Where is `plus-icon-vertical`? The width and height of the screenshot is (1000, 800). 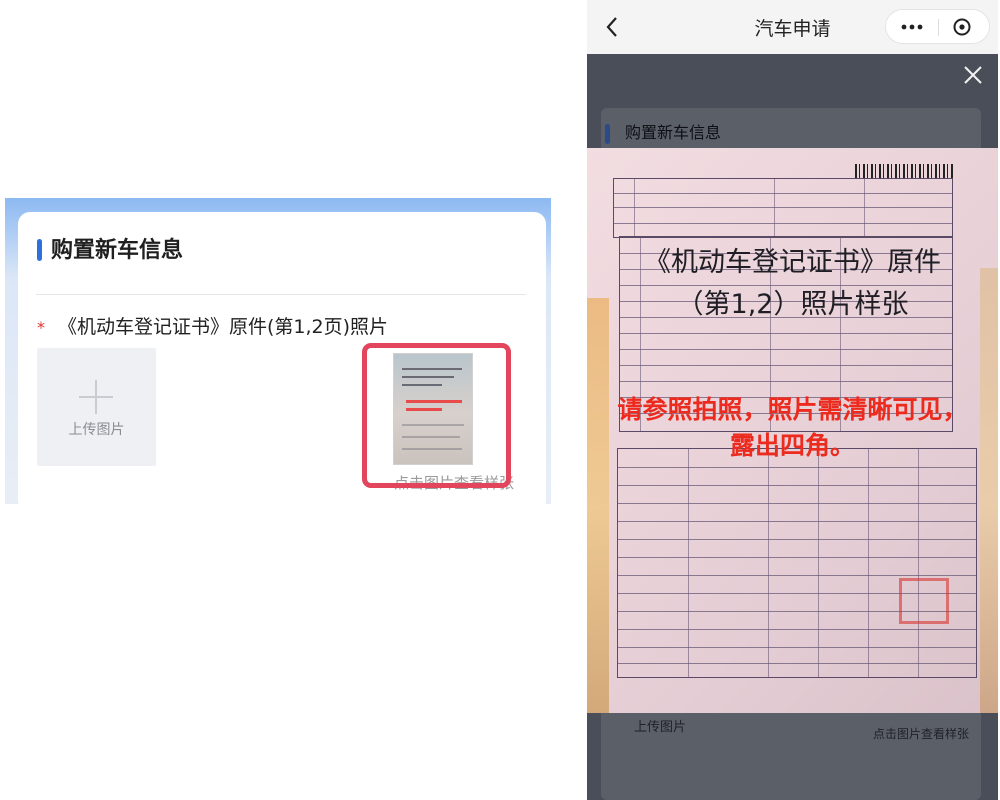
plus-icon-vertical is located at coordinates (96, 397).